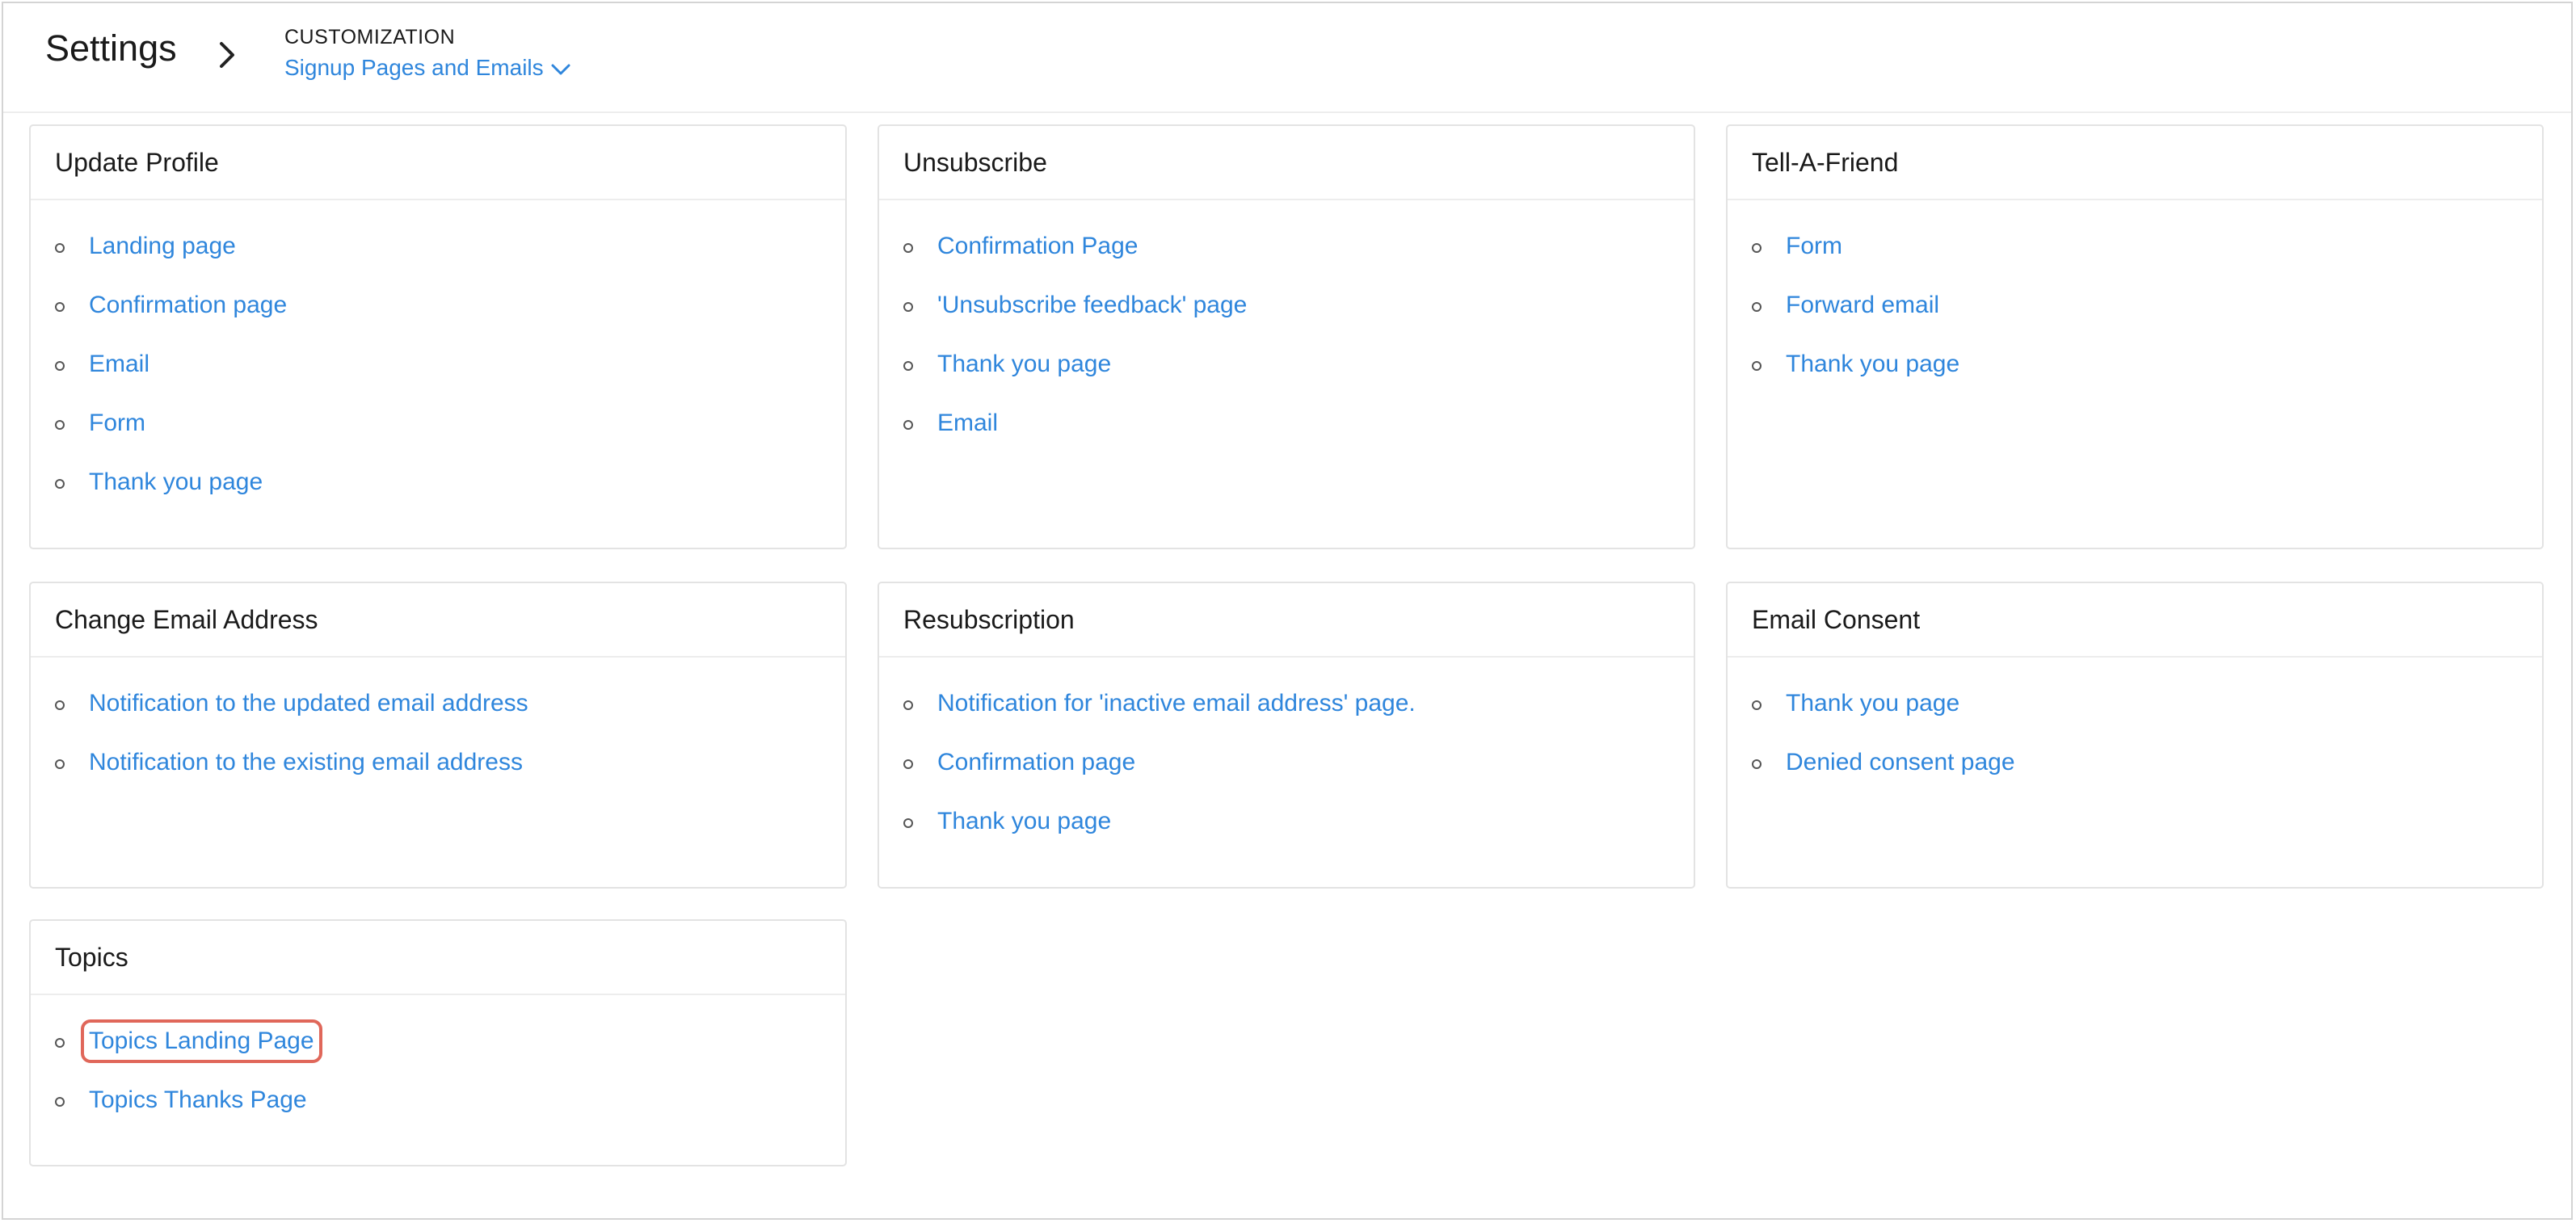  I want to click on list-item: Denied consent page, so click(2135, 780).